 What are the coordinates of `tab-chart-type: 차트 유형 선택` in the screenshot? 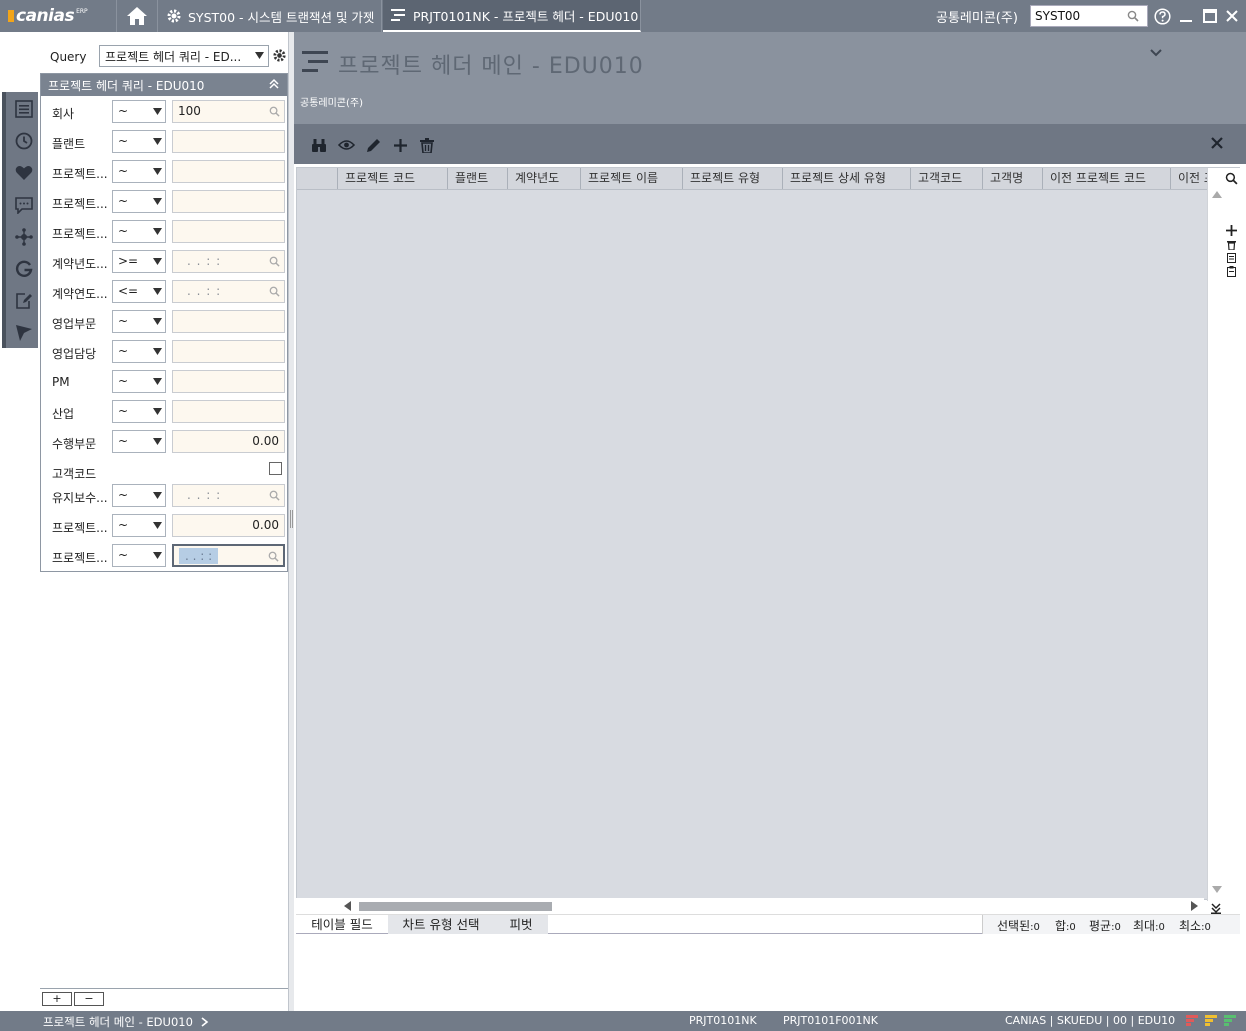 It's located at (441, 924).